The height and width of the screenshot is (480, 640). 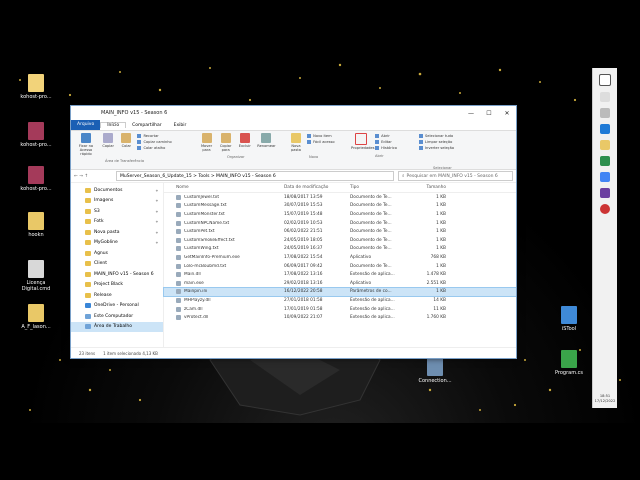 I want to click on select-none-icon, so click(x=421, y=142).